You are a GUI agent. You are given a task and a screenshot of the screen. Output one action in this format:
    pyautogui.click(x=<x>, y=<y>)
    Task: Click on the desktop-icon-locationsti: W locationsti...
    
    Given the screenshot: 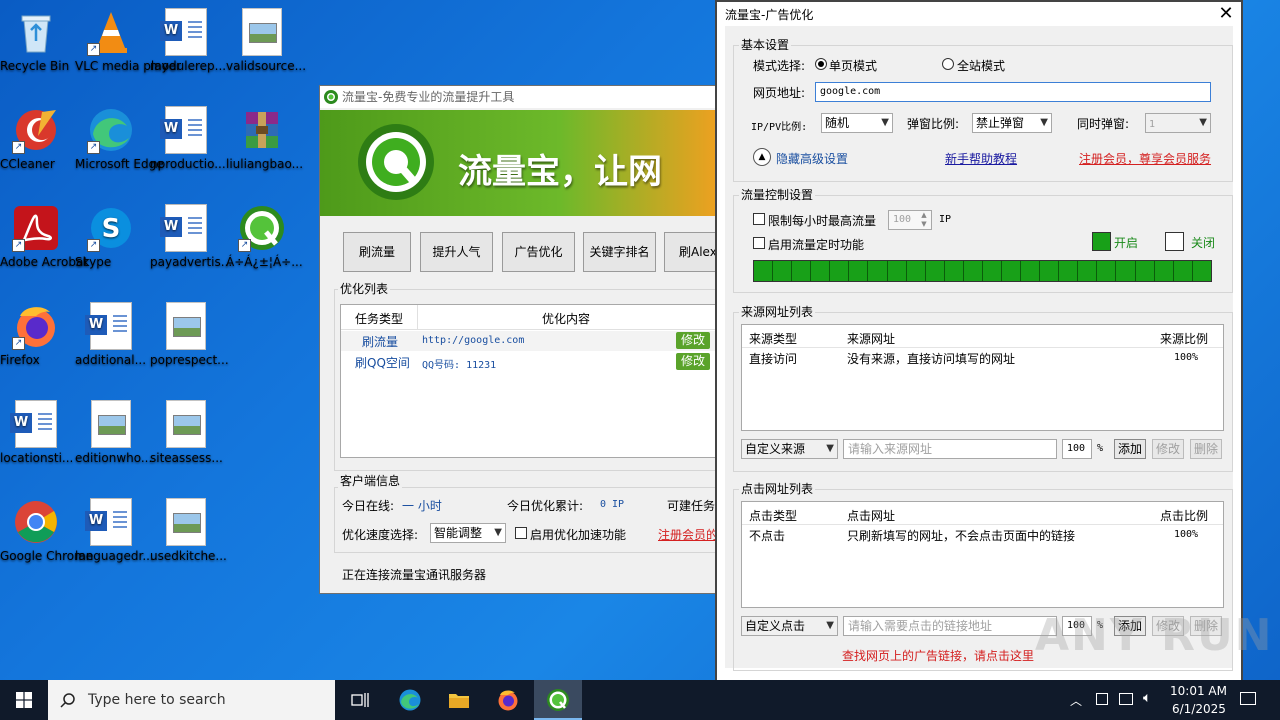 What is the action you would take?
    pyautogui.click(x=36, y=432)
    